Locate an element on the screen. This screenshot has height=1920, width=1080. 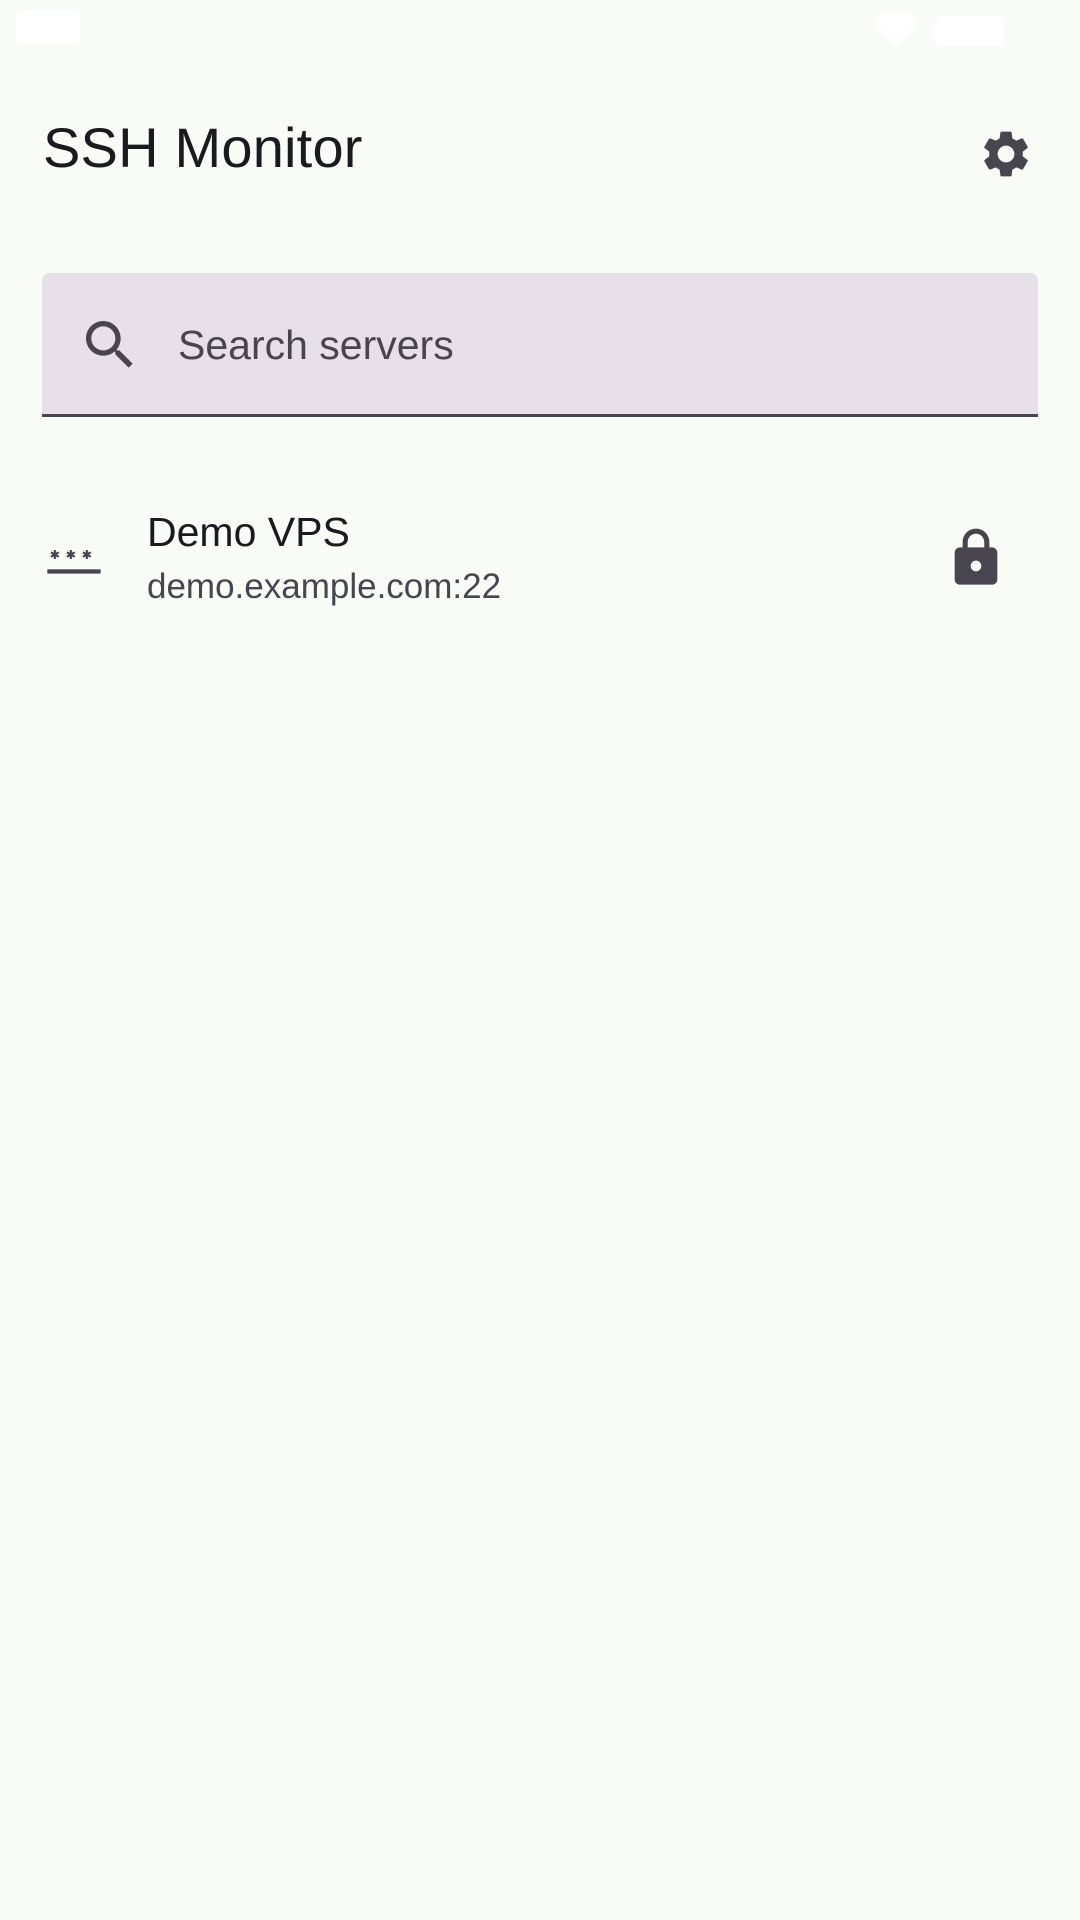
search-input is located at coordinates (588, 345).